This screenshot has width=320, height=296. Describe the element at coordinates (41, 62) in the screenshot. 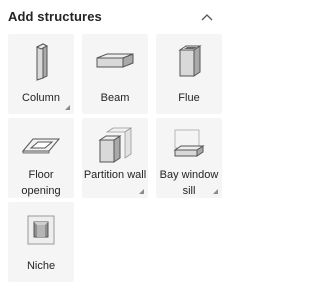

I see `column-icon` at that location.